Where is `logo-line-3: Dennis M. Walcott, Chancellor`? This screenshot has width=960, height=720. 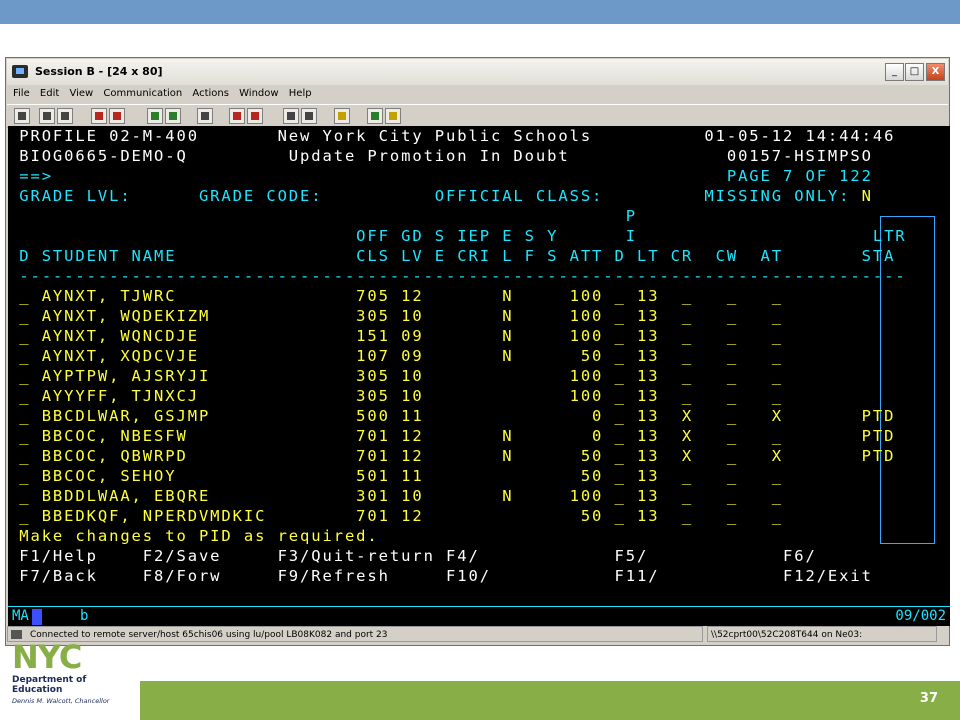
logo-line-3: Dennis M. Walcott, Chancellor is located at coordinates (61, 701).